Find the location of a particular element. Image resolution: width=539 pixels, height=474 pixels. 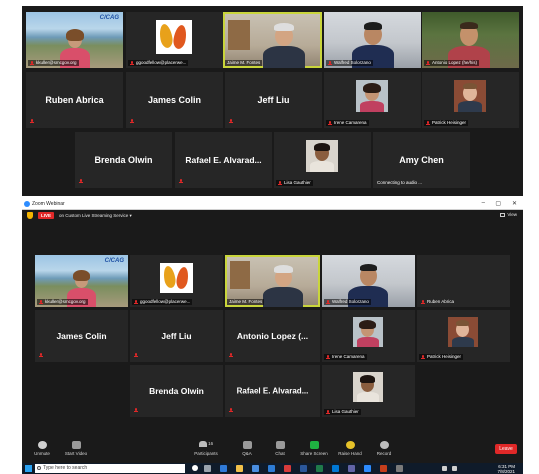

volume-icon is located at coordinates (454, 468).